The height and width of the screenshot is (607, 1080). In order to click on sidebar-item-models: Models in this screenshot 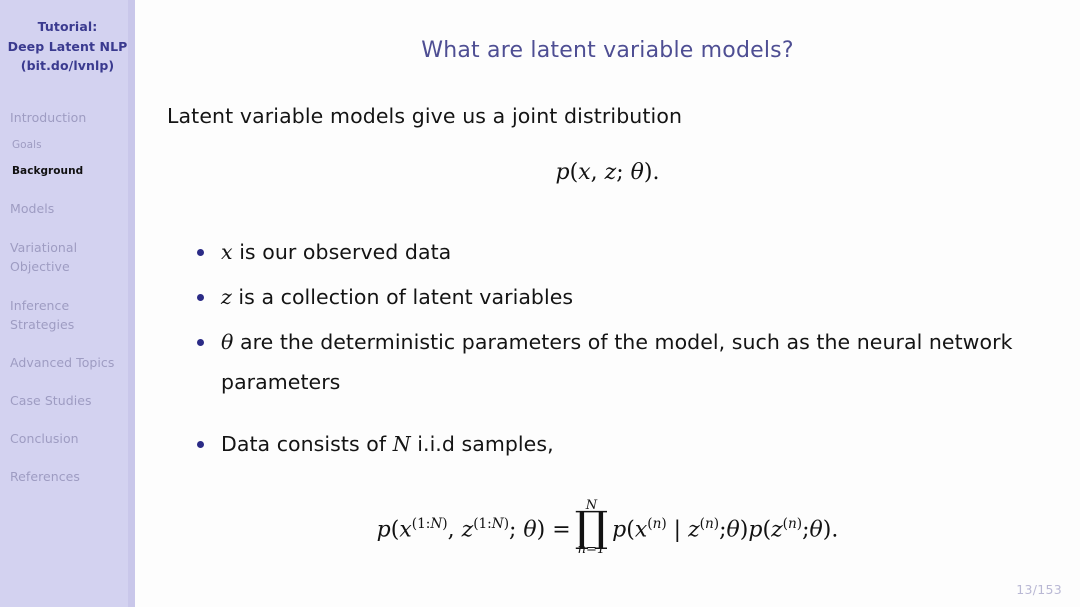, I will do `click(67, 209)`.